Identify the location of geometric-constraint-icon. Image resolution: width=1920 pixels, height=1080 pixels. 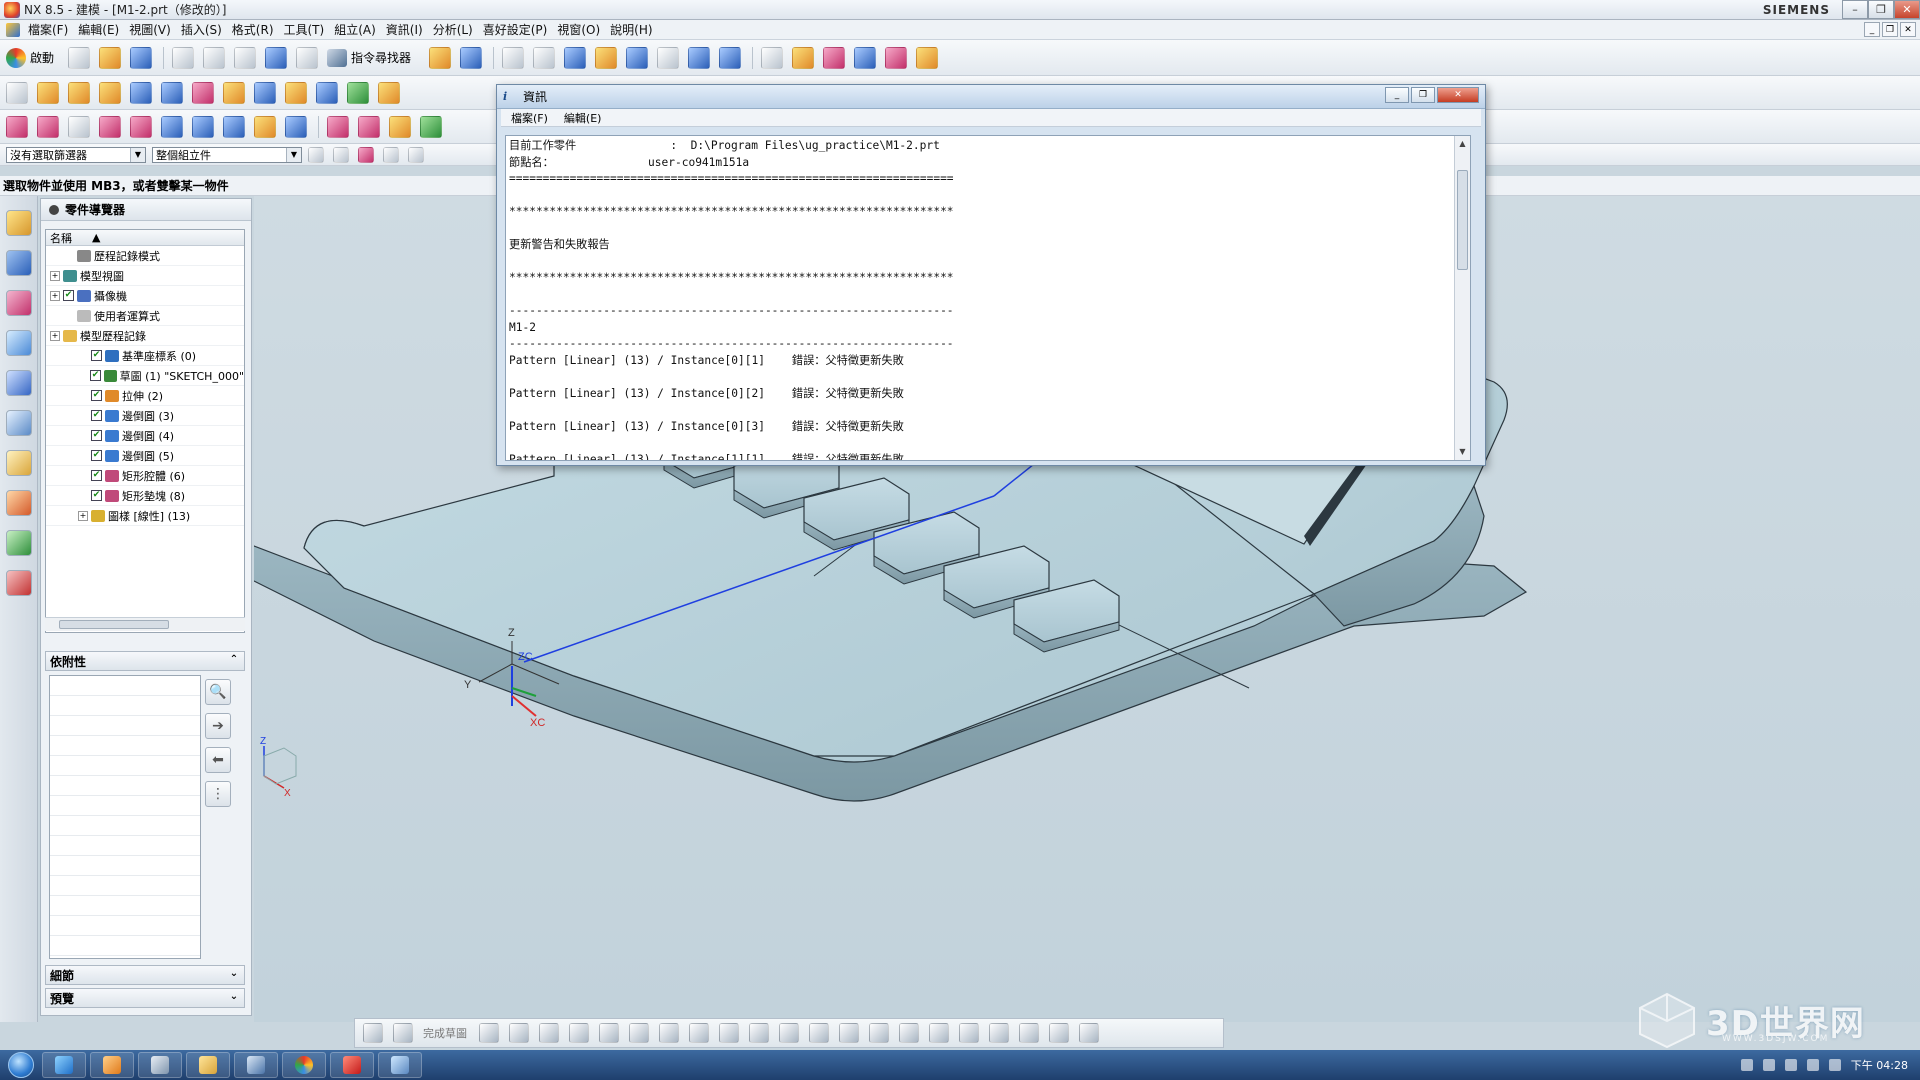
(969, 1033).